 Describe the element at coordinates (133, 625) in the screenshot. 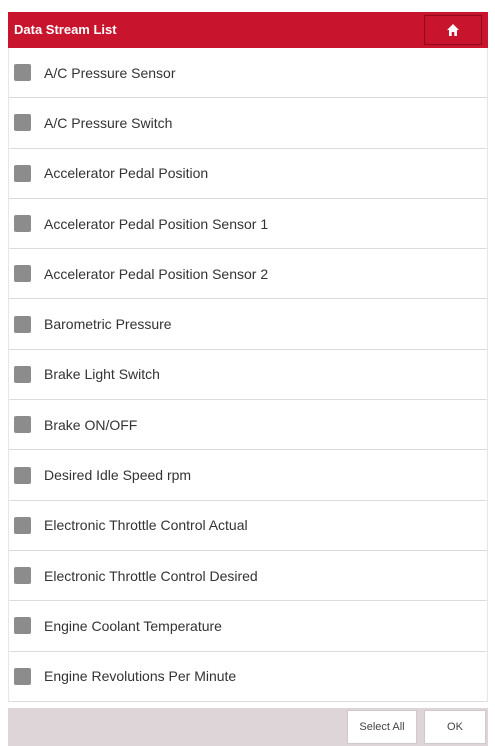

I see `list-item-label: Engine Coolant Temperature` at that location.